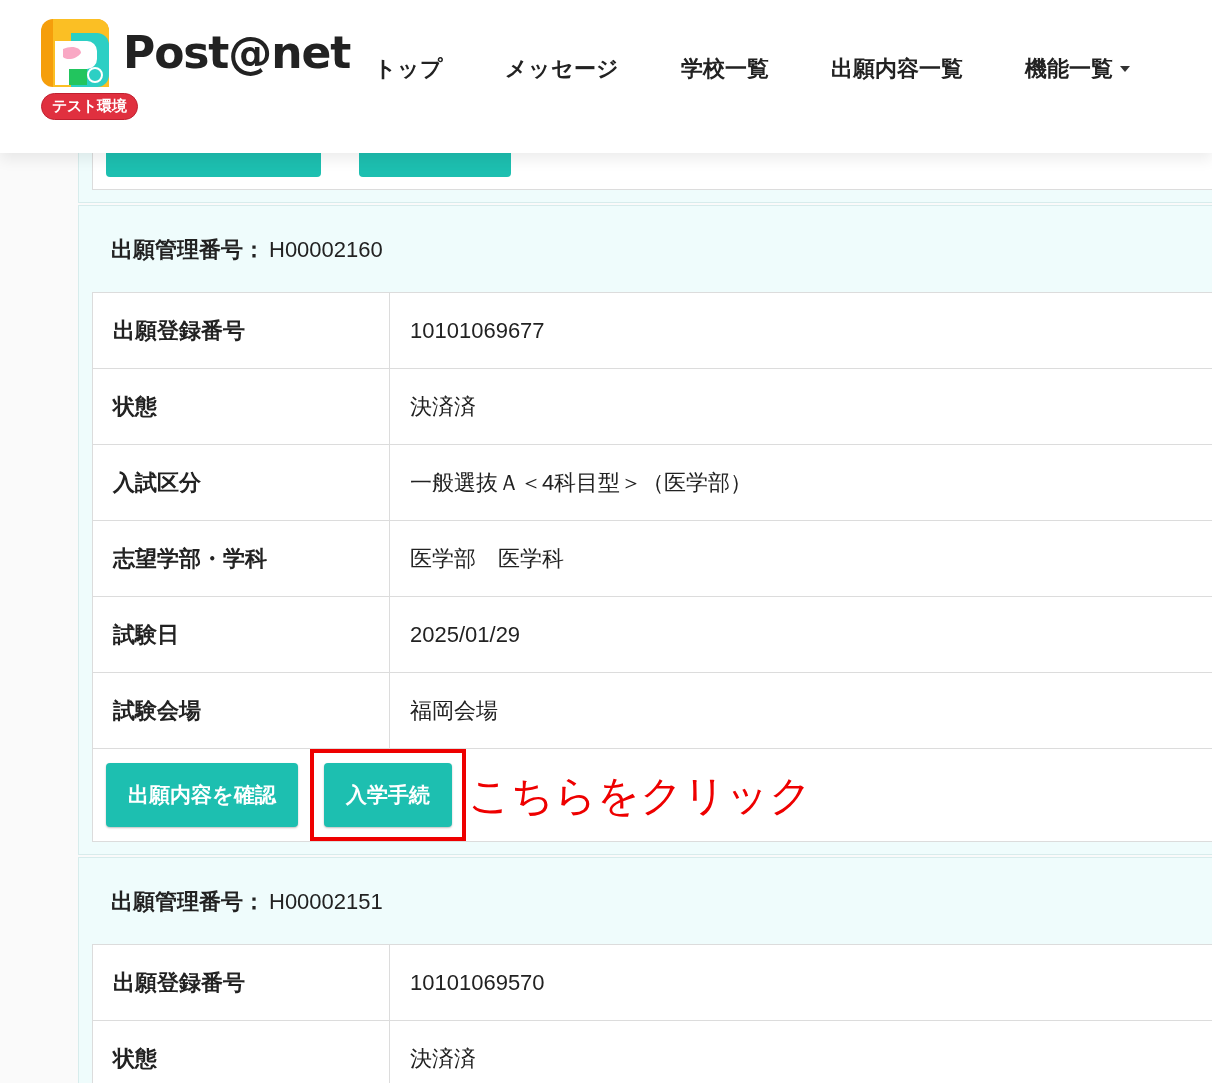 Image resolution: width=1212 pixels, height=1083 pixels. What do you see at coordinates (237, 53) in the screenshot?
I see `logo-text: Post@net` at bounding box center [237, 53].